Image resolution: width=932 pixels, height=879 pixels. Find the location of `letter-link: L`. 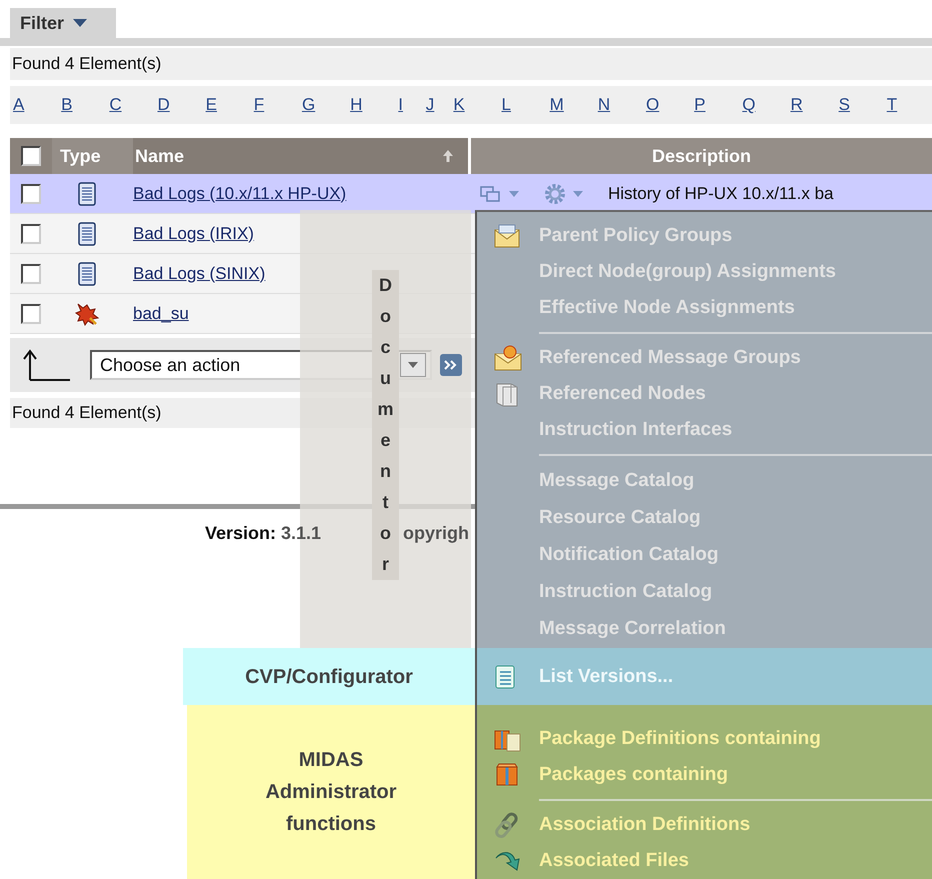

letter-link: L is located at coordinates (522, 105).